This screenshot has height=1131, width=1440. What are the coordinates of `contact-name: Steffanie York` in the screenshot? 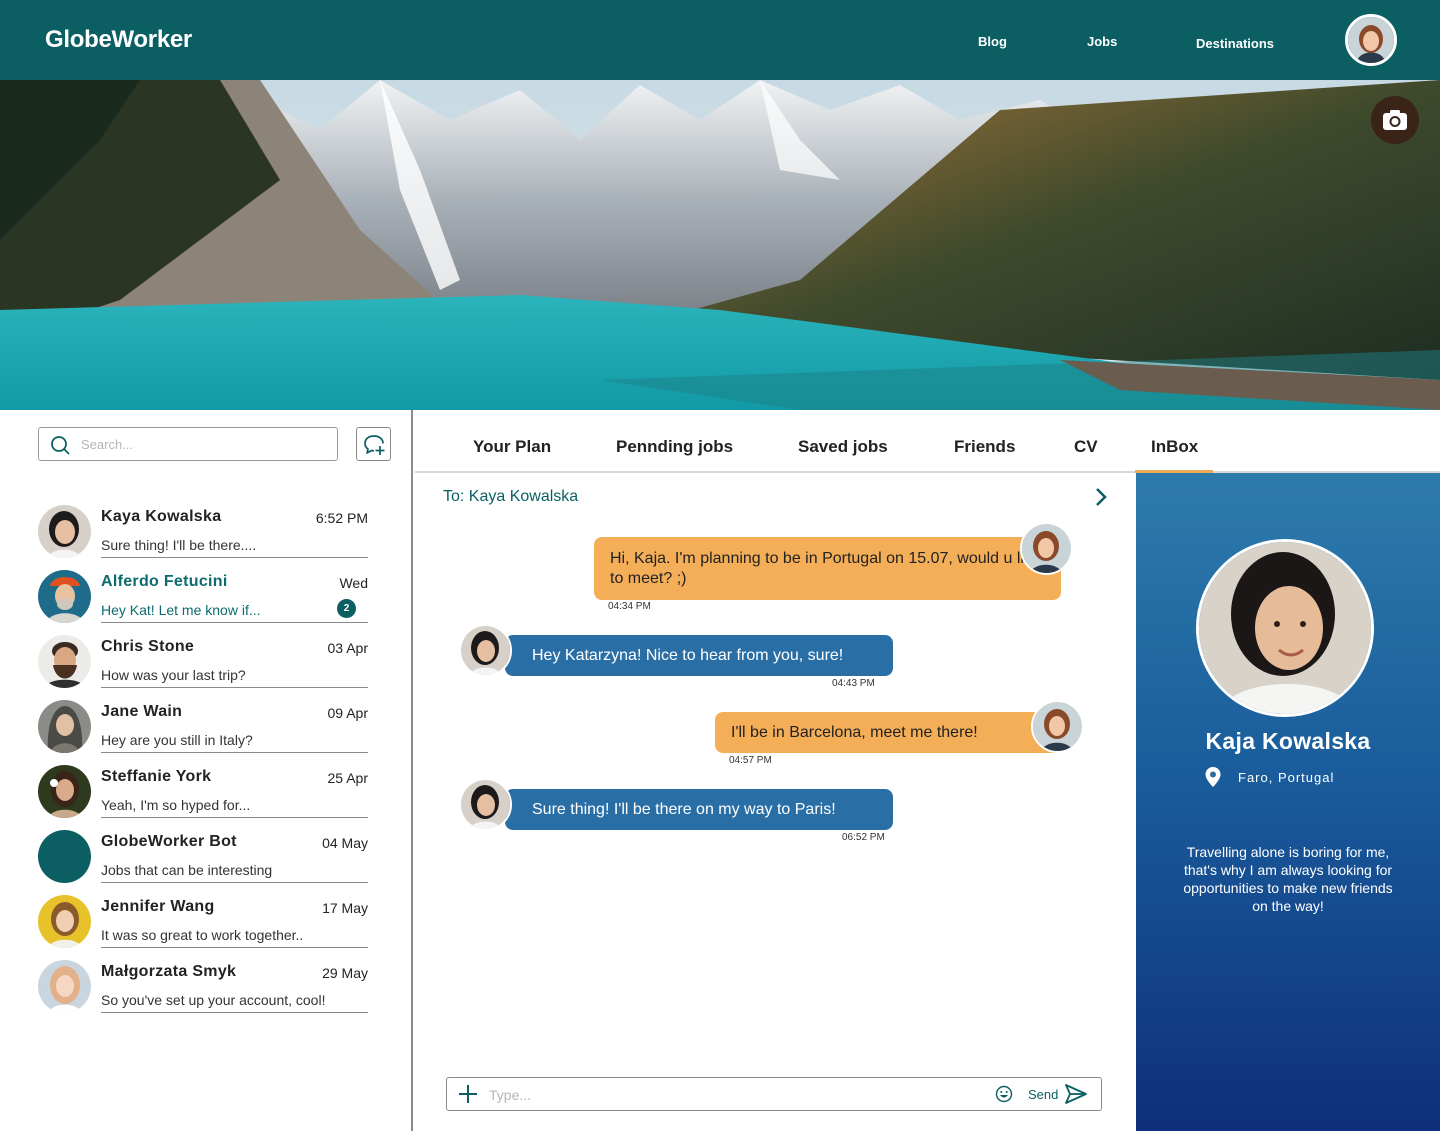 It's located at (156, 776).